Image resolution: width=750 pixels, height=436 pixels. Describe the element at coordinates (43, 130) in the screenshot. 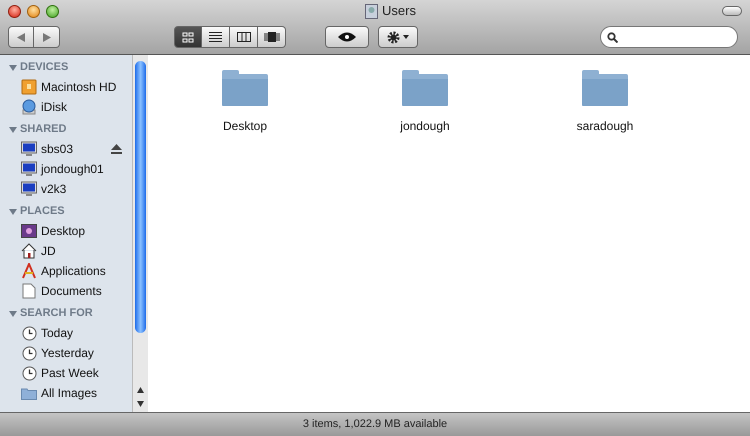

I see `section-header: SHARED` at that location.